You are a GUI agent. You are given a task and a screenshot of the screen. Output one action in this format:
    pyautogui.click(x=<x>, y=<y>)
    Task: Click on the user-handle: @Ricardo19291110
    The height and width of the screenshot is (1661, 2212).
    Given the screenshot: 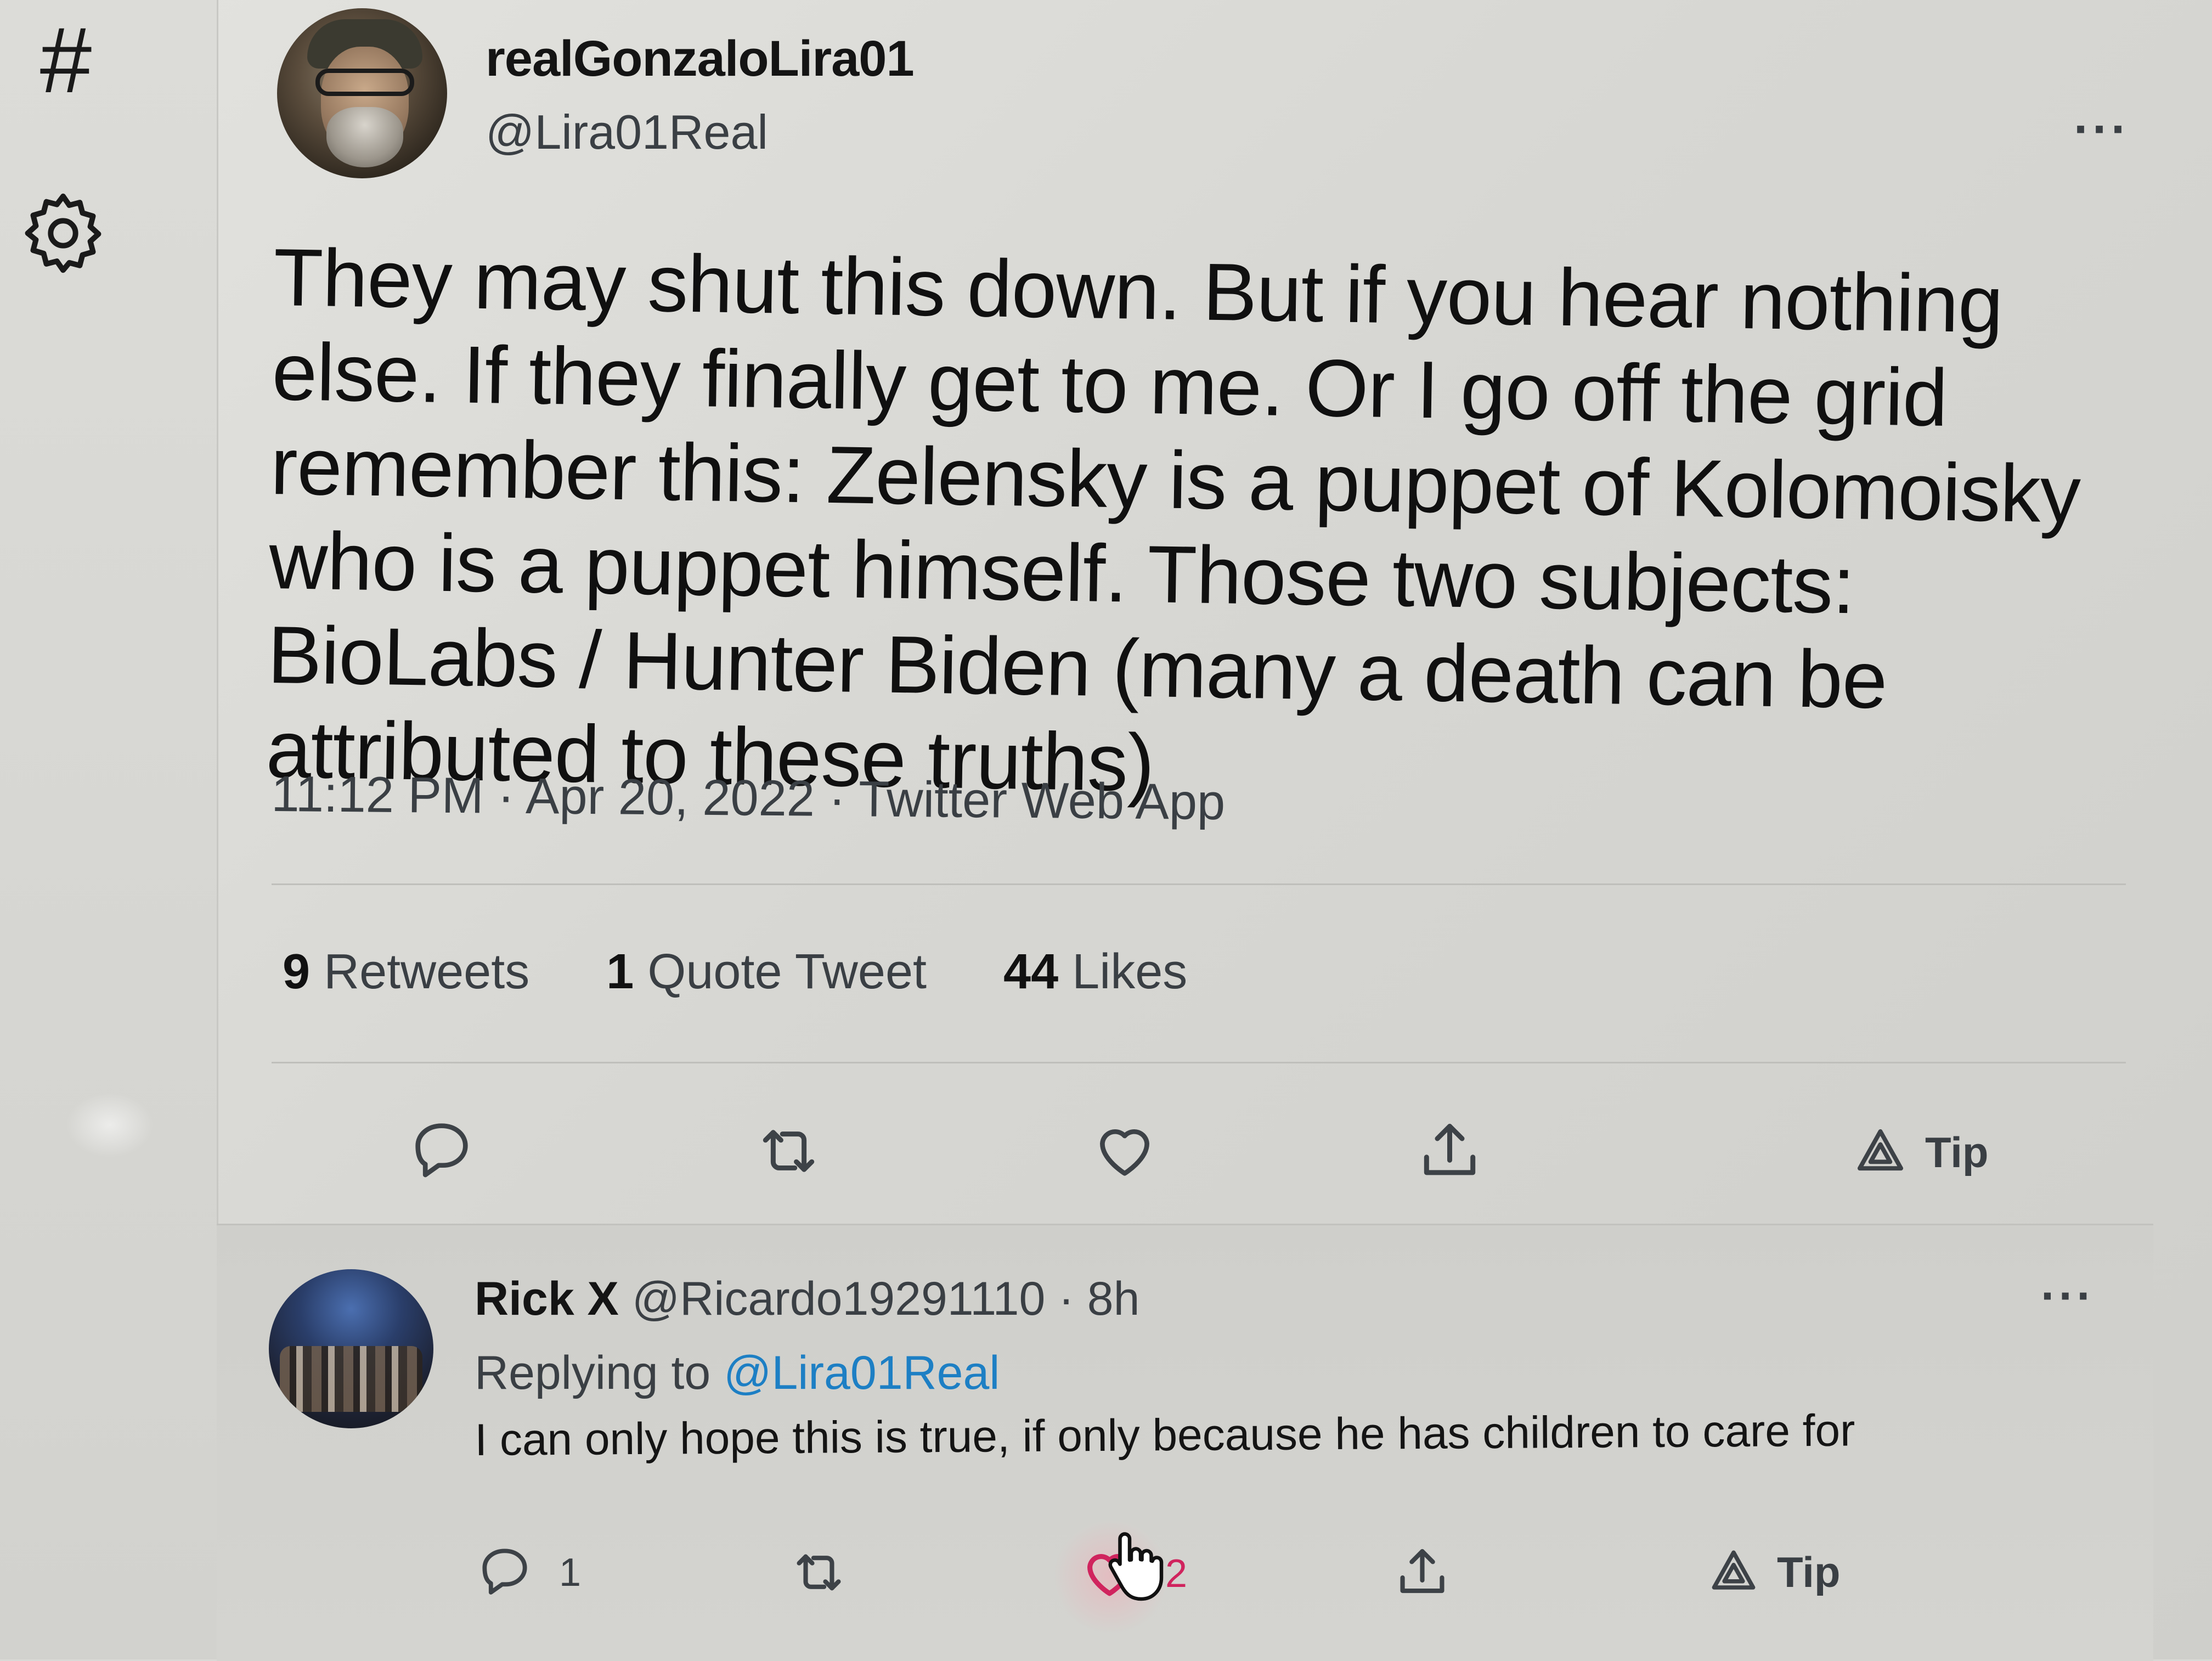 What is the action you would take?
    pyautogui.click(x=839, y=1299)
    